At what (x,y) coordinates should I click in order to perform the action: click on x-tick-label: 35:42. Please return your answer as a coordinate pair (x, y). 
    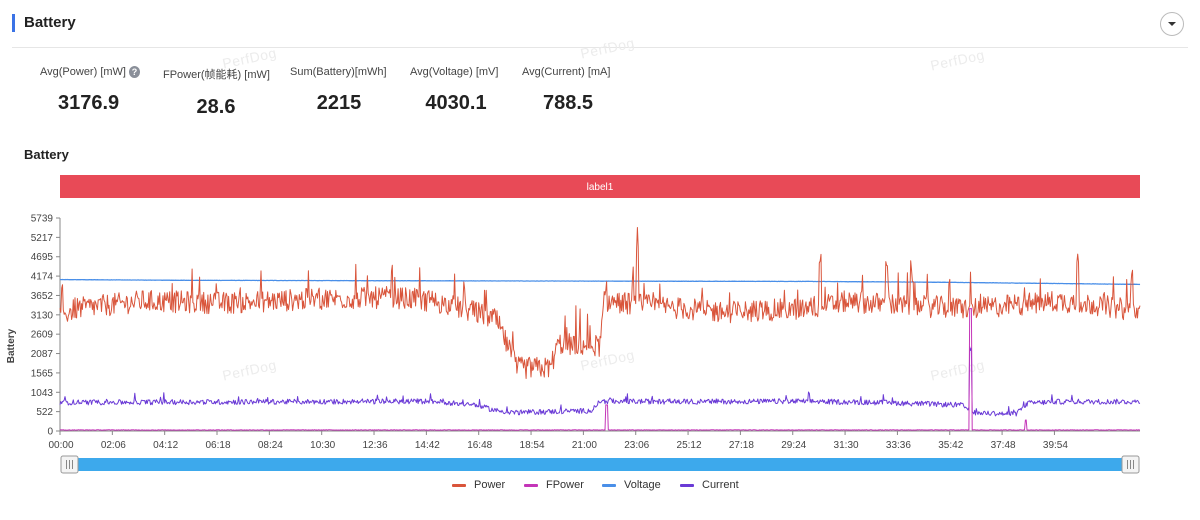
    Looking at the image, I should click on (950, 445).